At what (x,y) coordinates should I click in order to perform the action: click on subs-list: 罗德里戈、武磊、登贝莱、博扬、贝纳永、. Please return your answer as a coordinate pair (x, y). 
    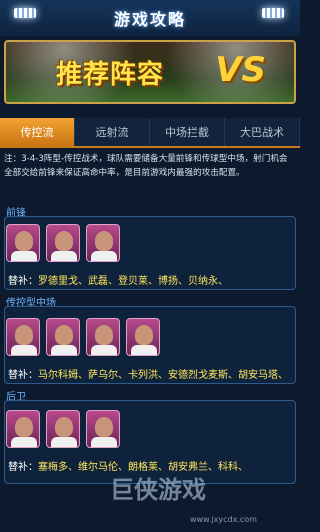
    Looking at the image, I should click on (133, 281).